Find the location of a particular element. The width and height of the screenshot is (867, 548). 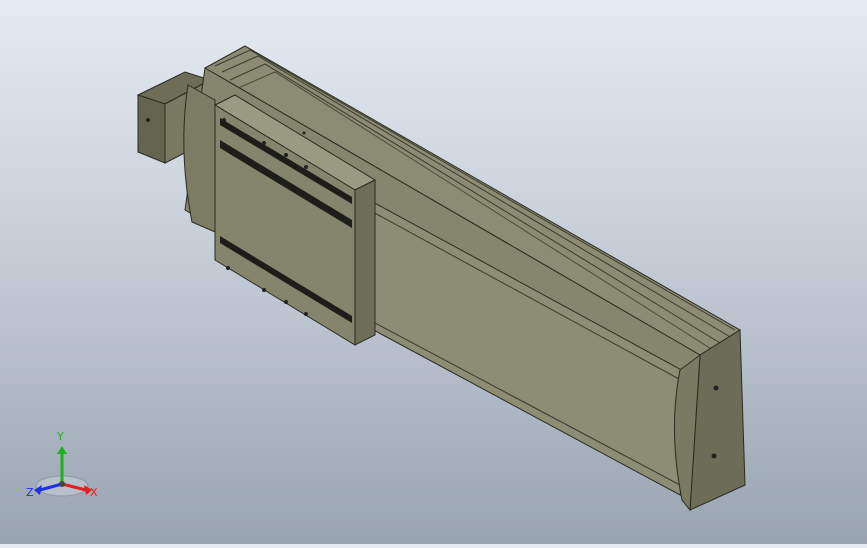

x-axis-label: X is located at coordinates (94, 492).